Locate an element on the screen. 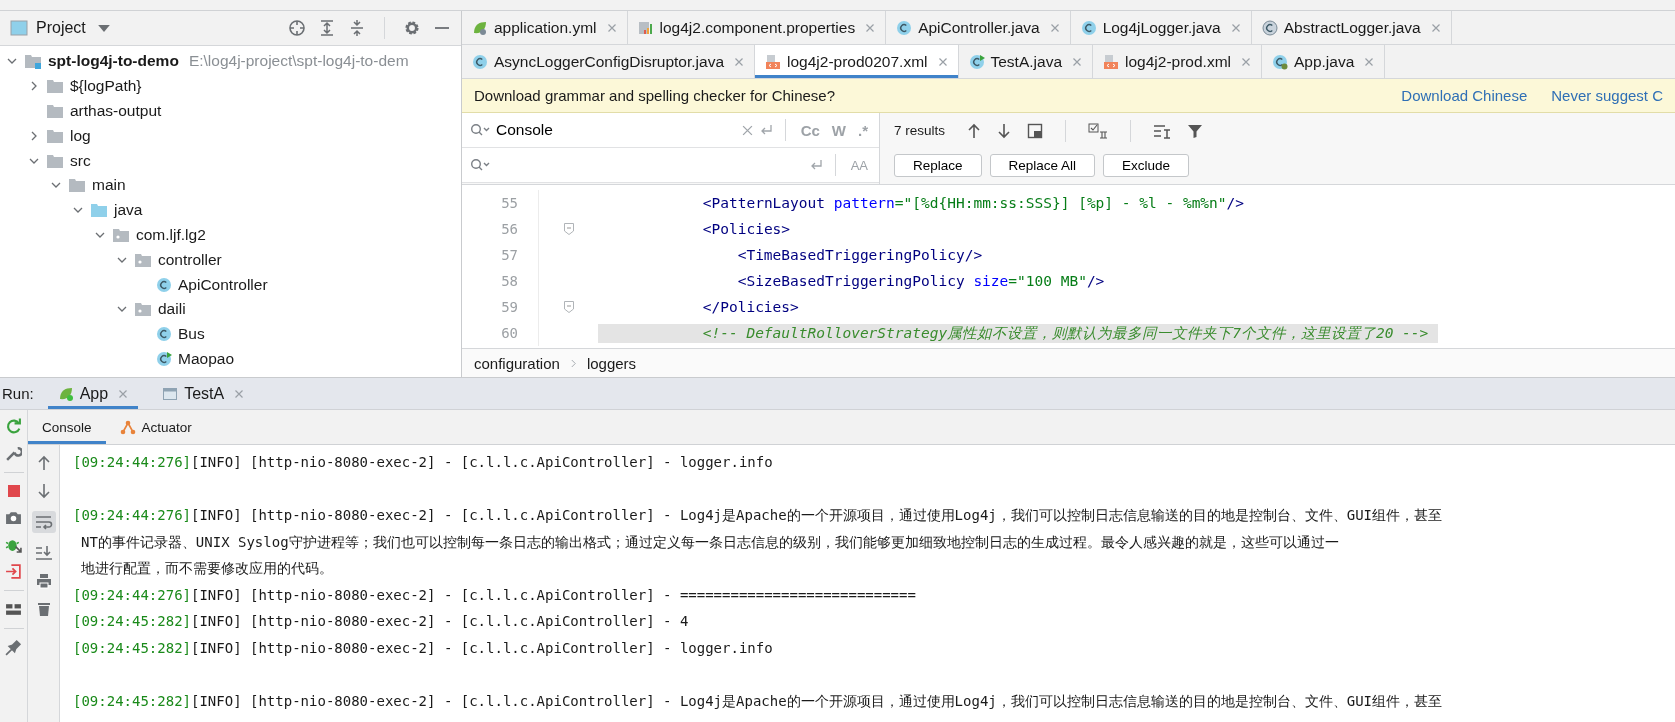 This screenshot has height=722, width=1675. exit-icon is located at coordinates (13, 571).